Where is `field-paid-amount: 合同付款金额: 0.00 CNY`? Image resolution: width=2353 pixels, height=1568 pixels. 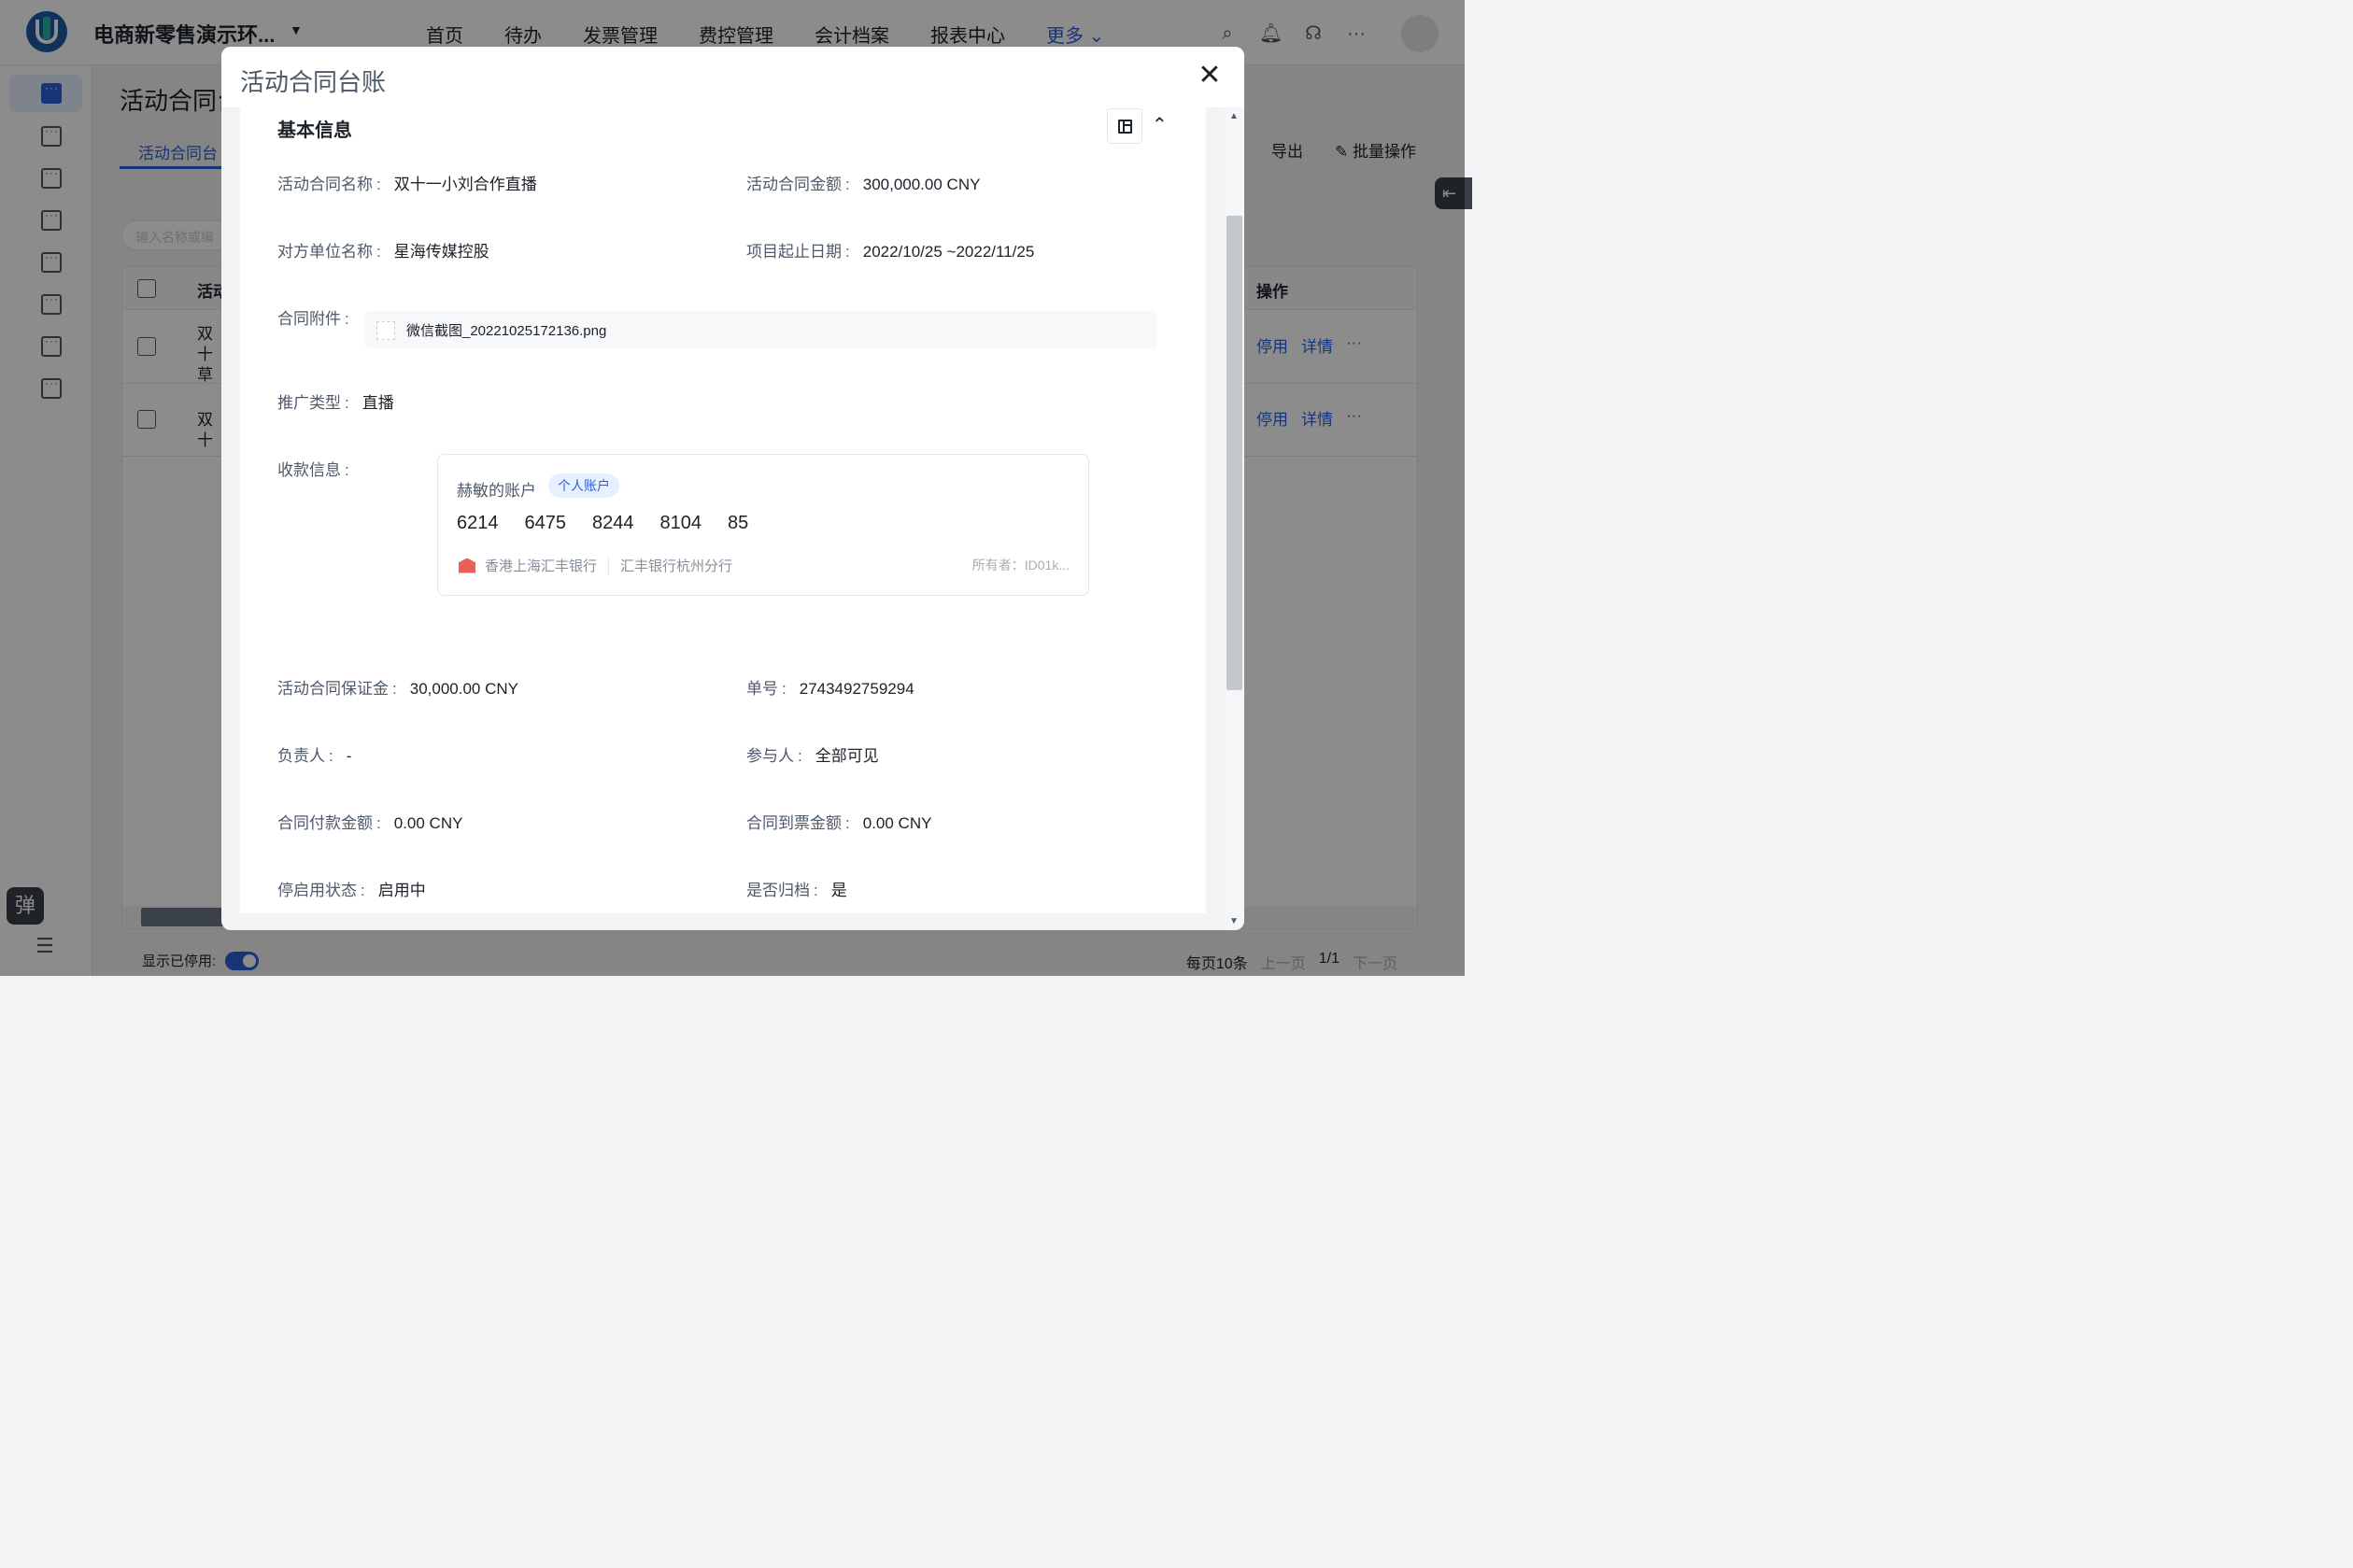
field-paid-amount: 合同付款金额: 0.00 CNY is located at coordinates (369, 821).